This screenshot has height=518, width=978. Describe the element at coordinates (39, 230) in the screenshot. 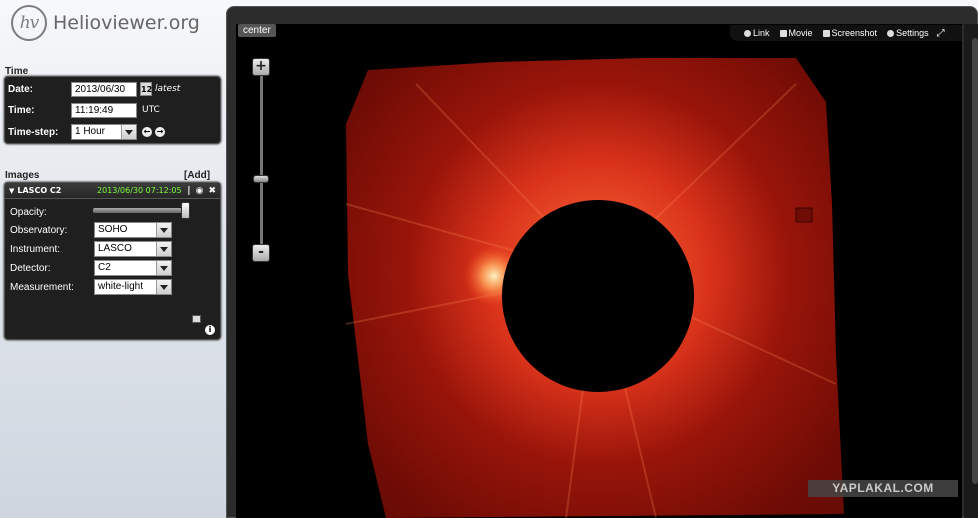

I see `observatory-label: Observatory:` at that location.